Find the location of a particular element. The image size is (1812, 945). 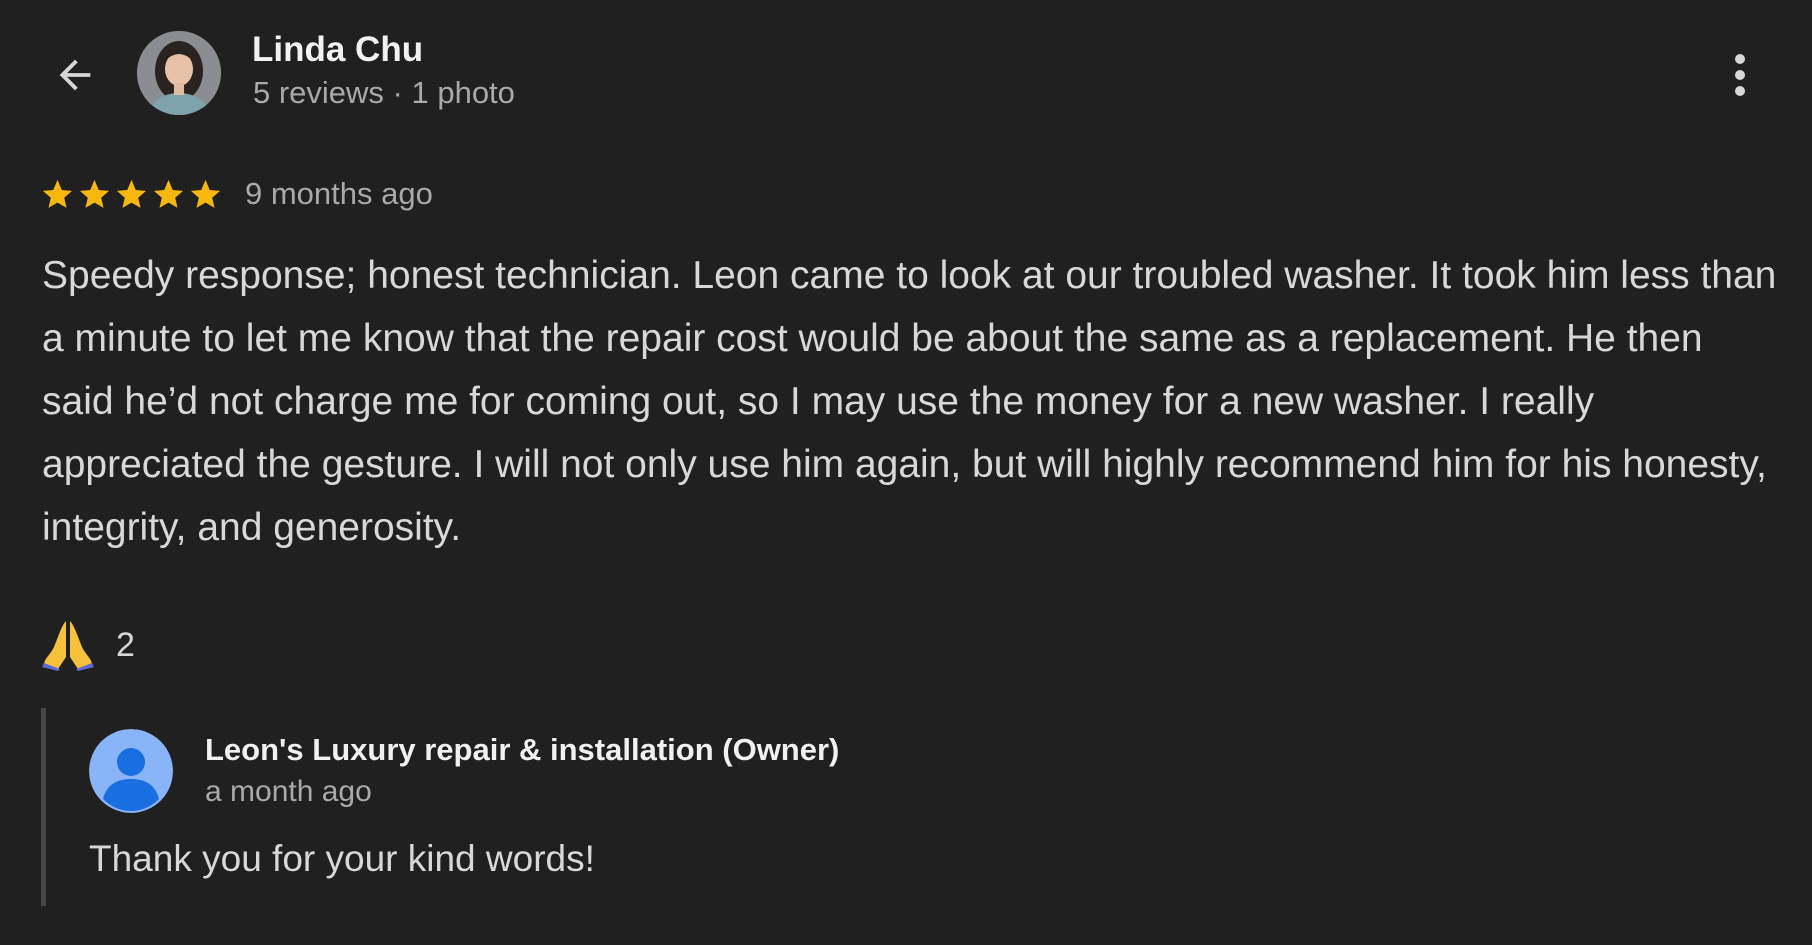

default-user-avatar-icon is located at coordinates (131, 771).